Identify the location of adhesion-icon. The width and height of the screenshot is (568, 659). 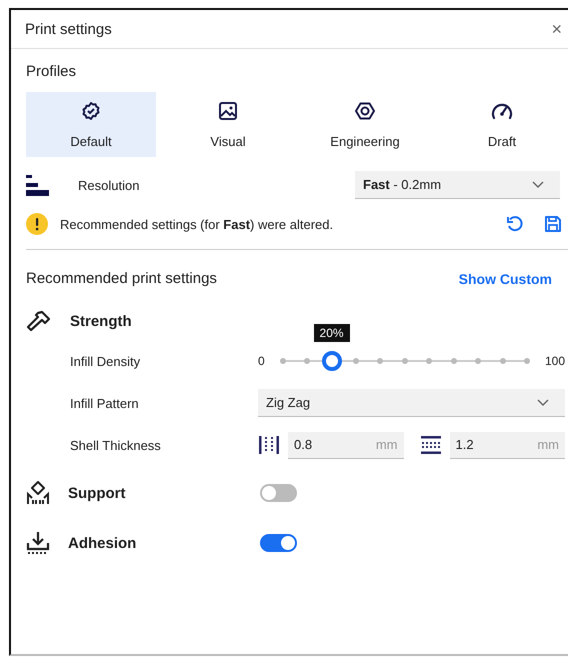
(38, 543).